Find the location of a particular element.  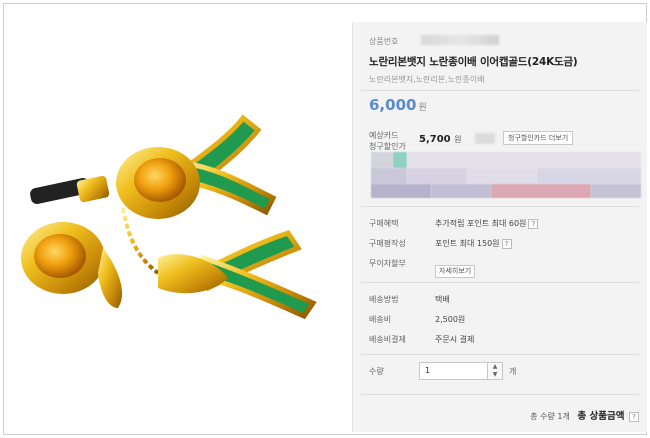

purchase-benefit-row: 구매혜택 추가적립 포인트 최대 60원? is located at coordinates (504, 225).